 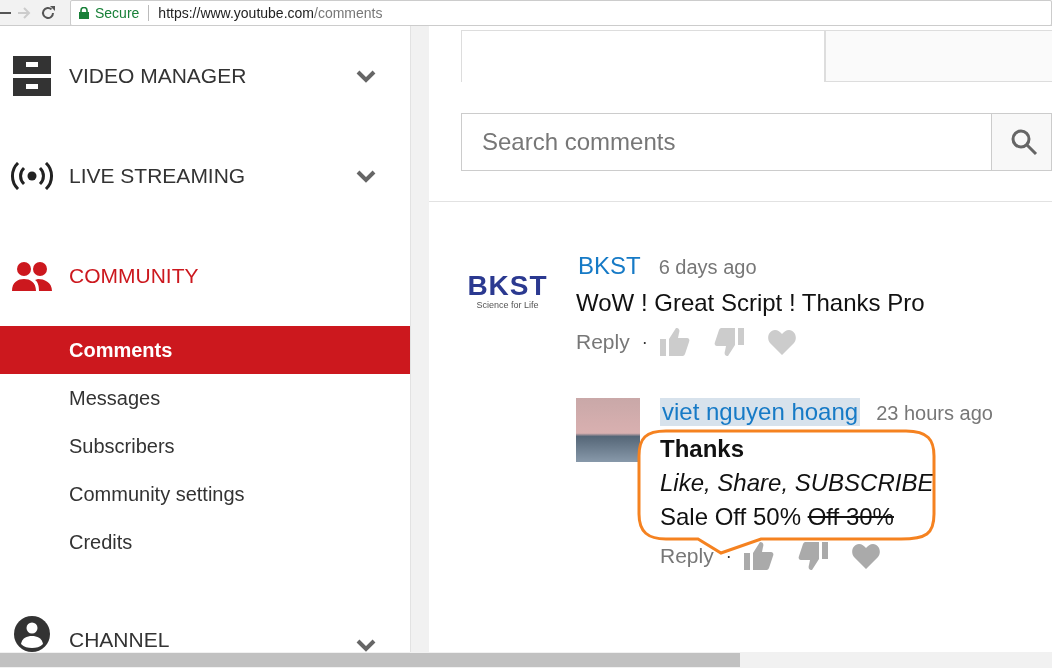 What do you see at coordinates (507, 292) in the screenshot?
I see `channel-logo: BKST Science for Life` at bounding box center [507, 292].